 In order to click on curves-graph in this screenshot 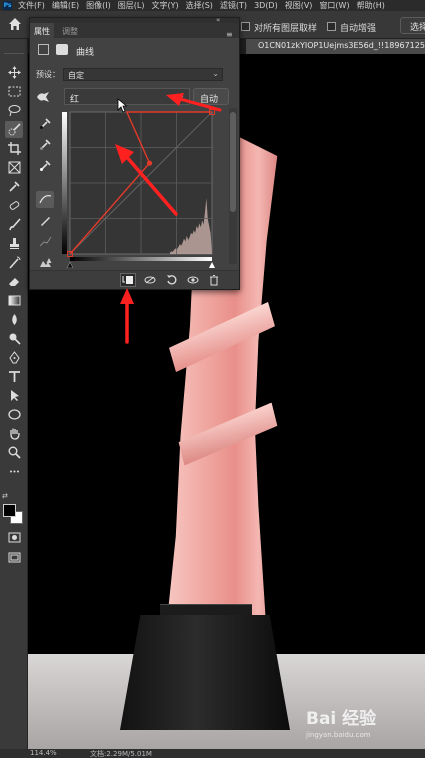, I will do `click(141, 188)`.